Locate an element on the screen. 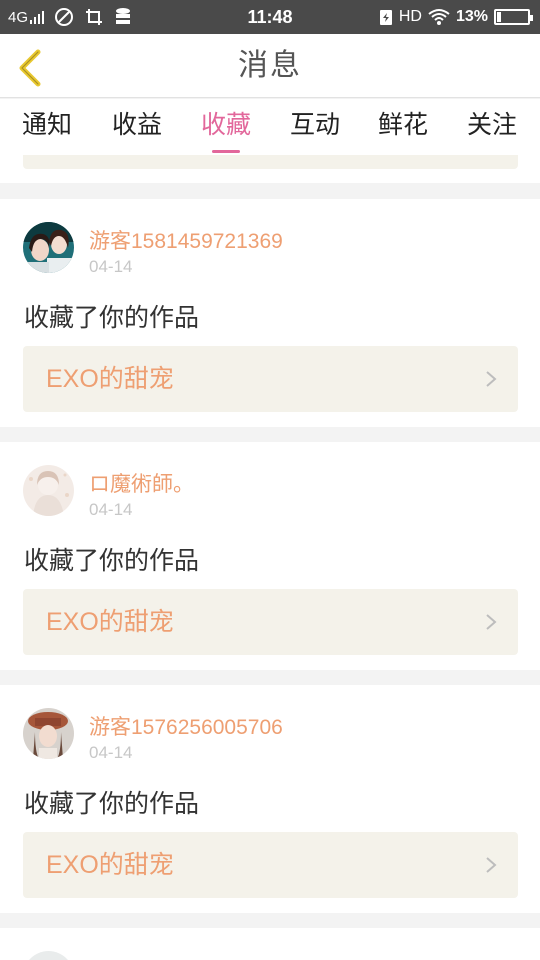 The height and width of the screenshot is (960, 540). tab-label: 互动 is located at coordinates (315, 124).